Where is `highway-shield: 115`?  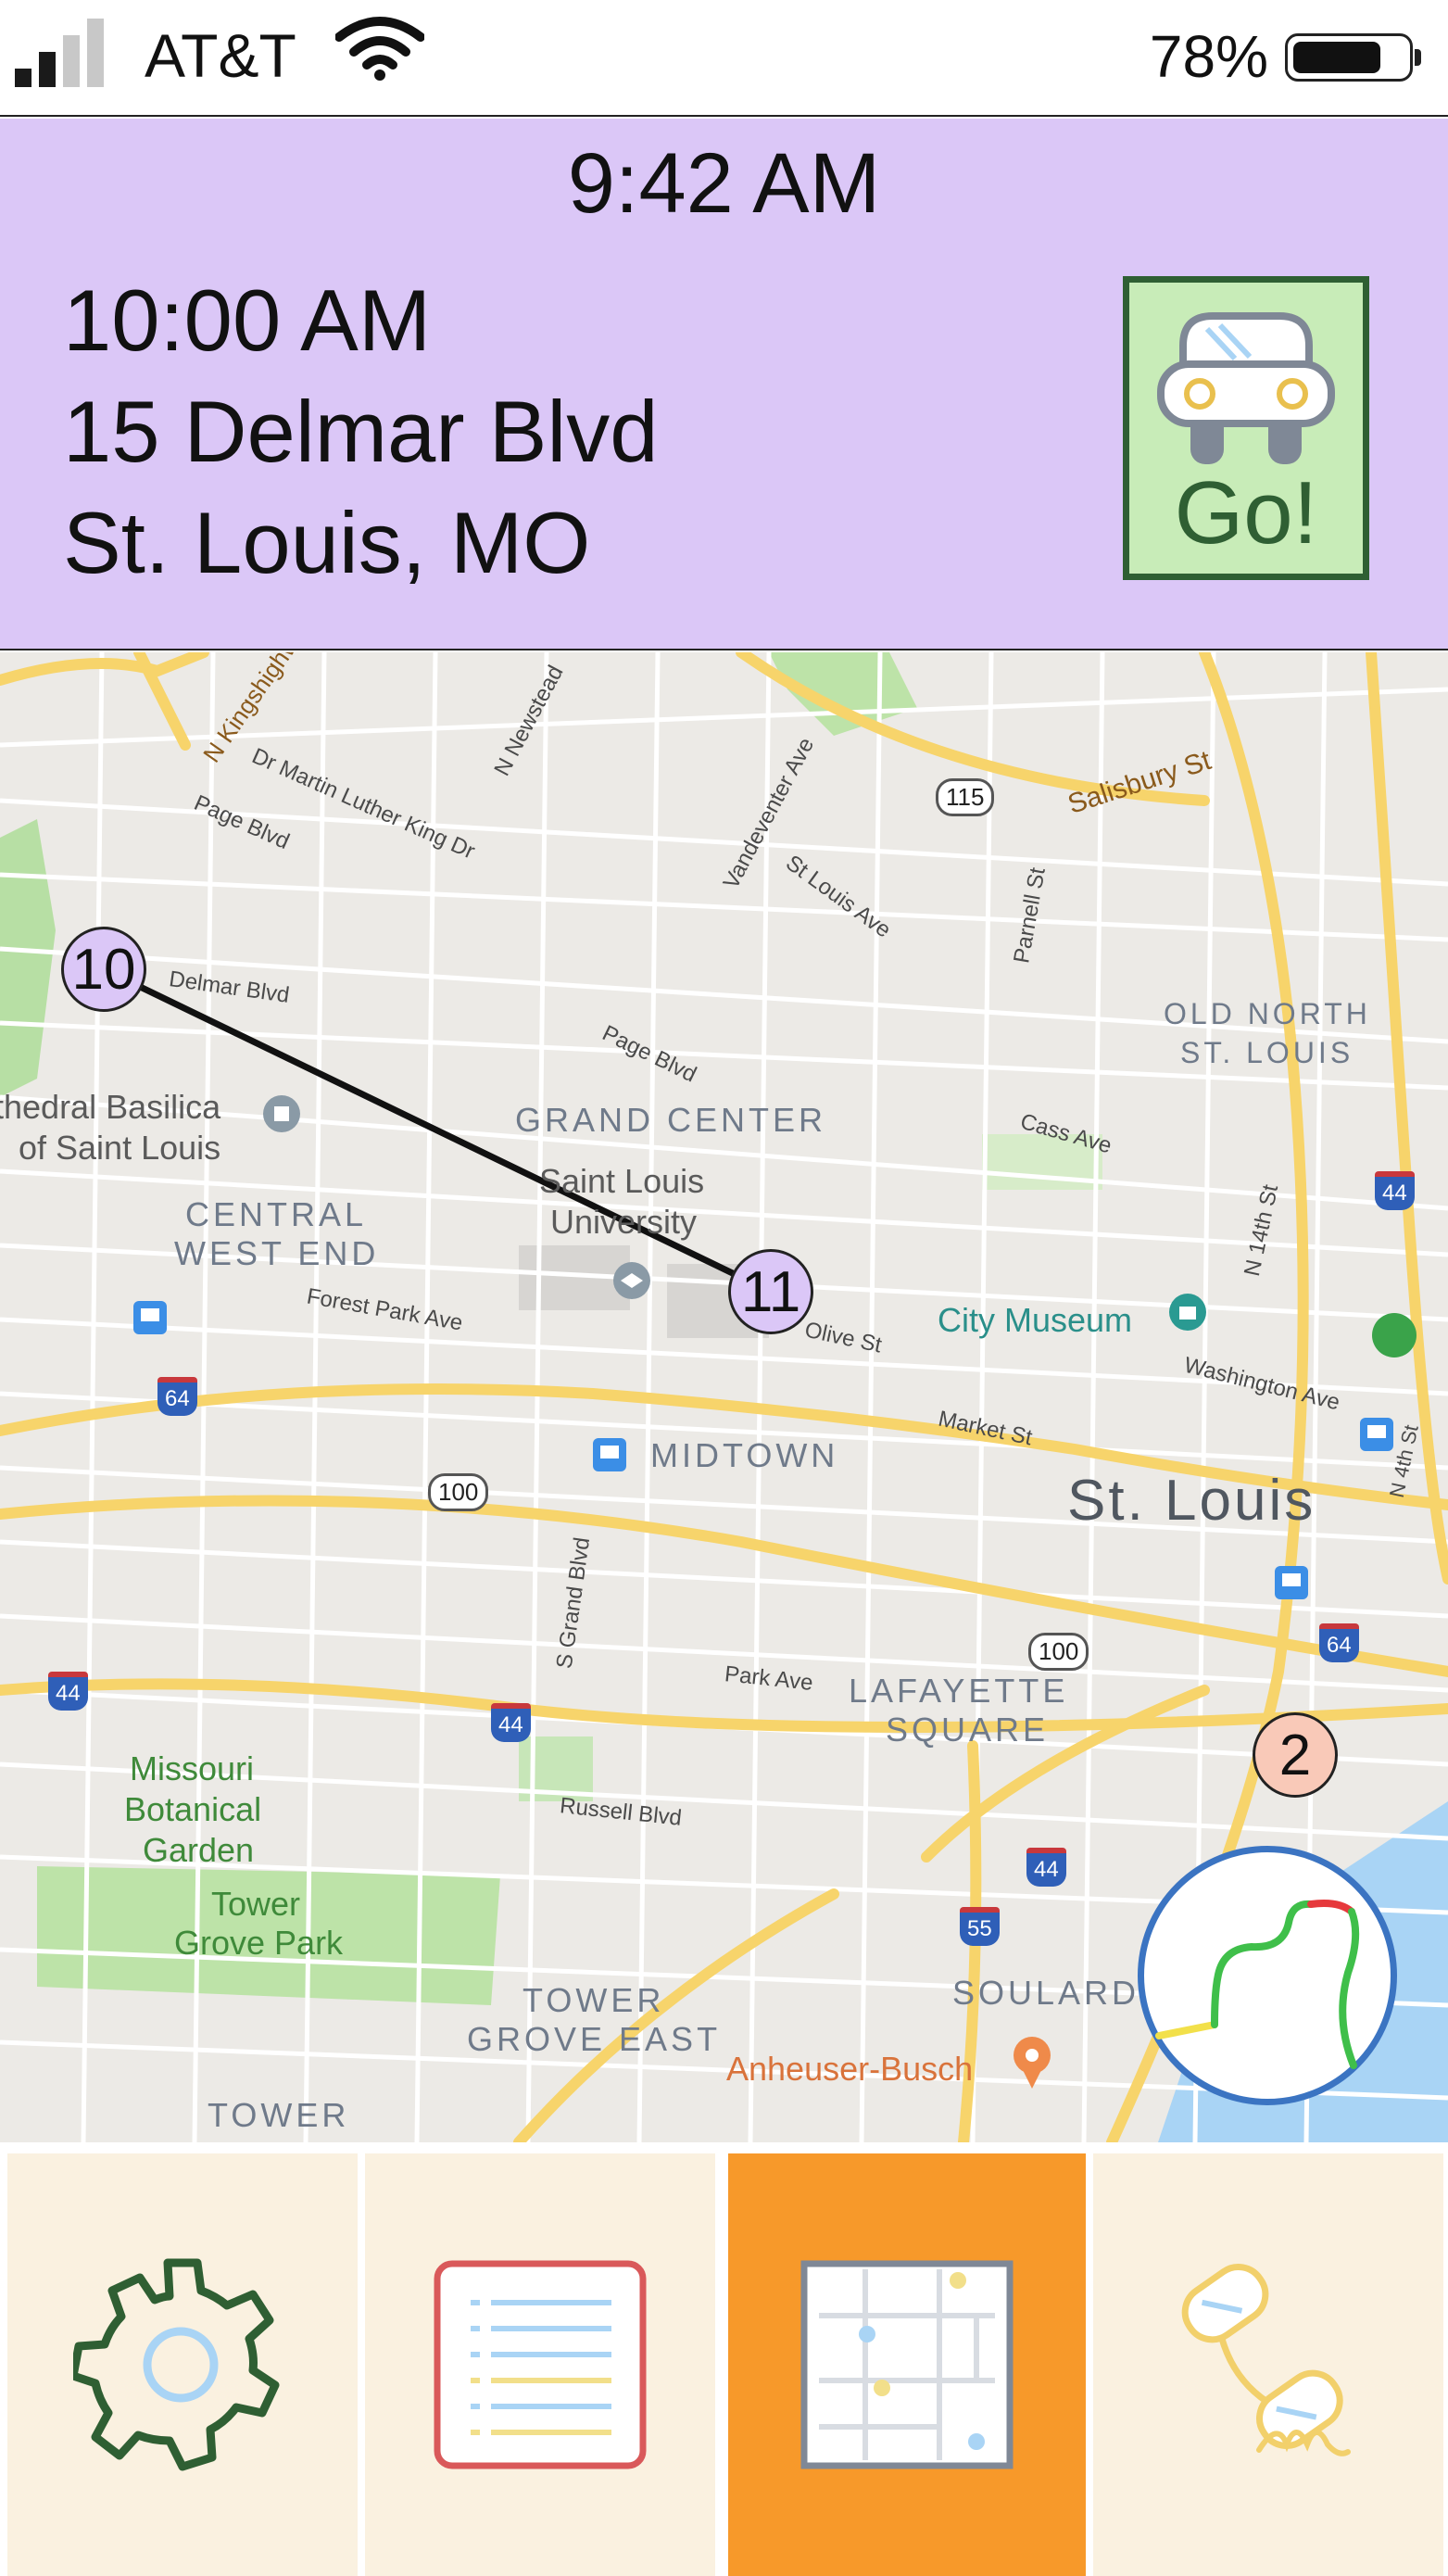
highway-shield: 115 is located at coordinates (965, 797).